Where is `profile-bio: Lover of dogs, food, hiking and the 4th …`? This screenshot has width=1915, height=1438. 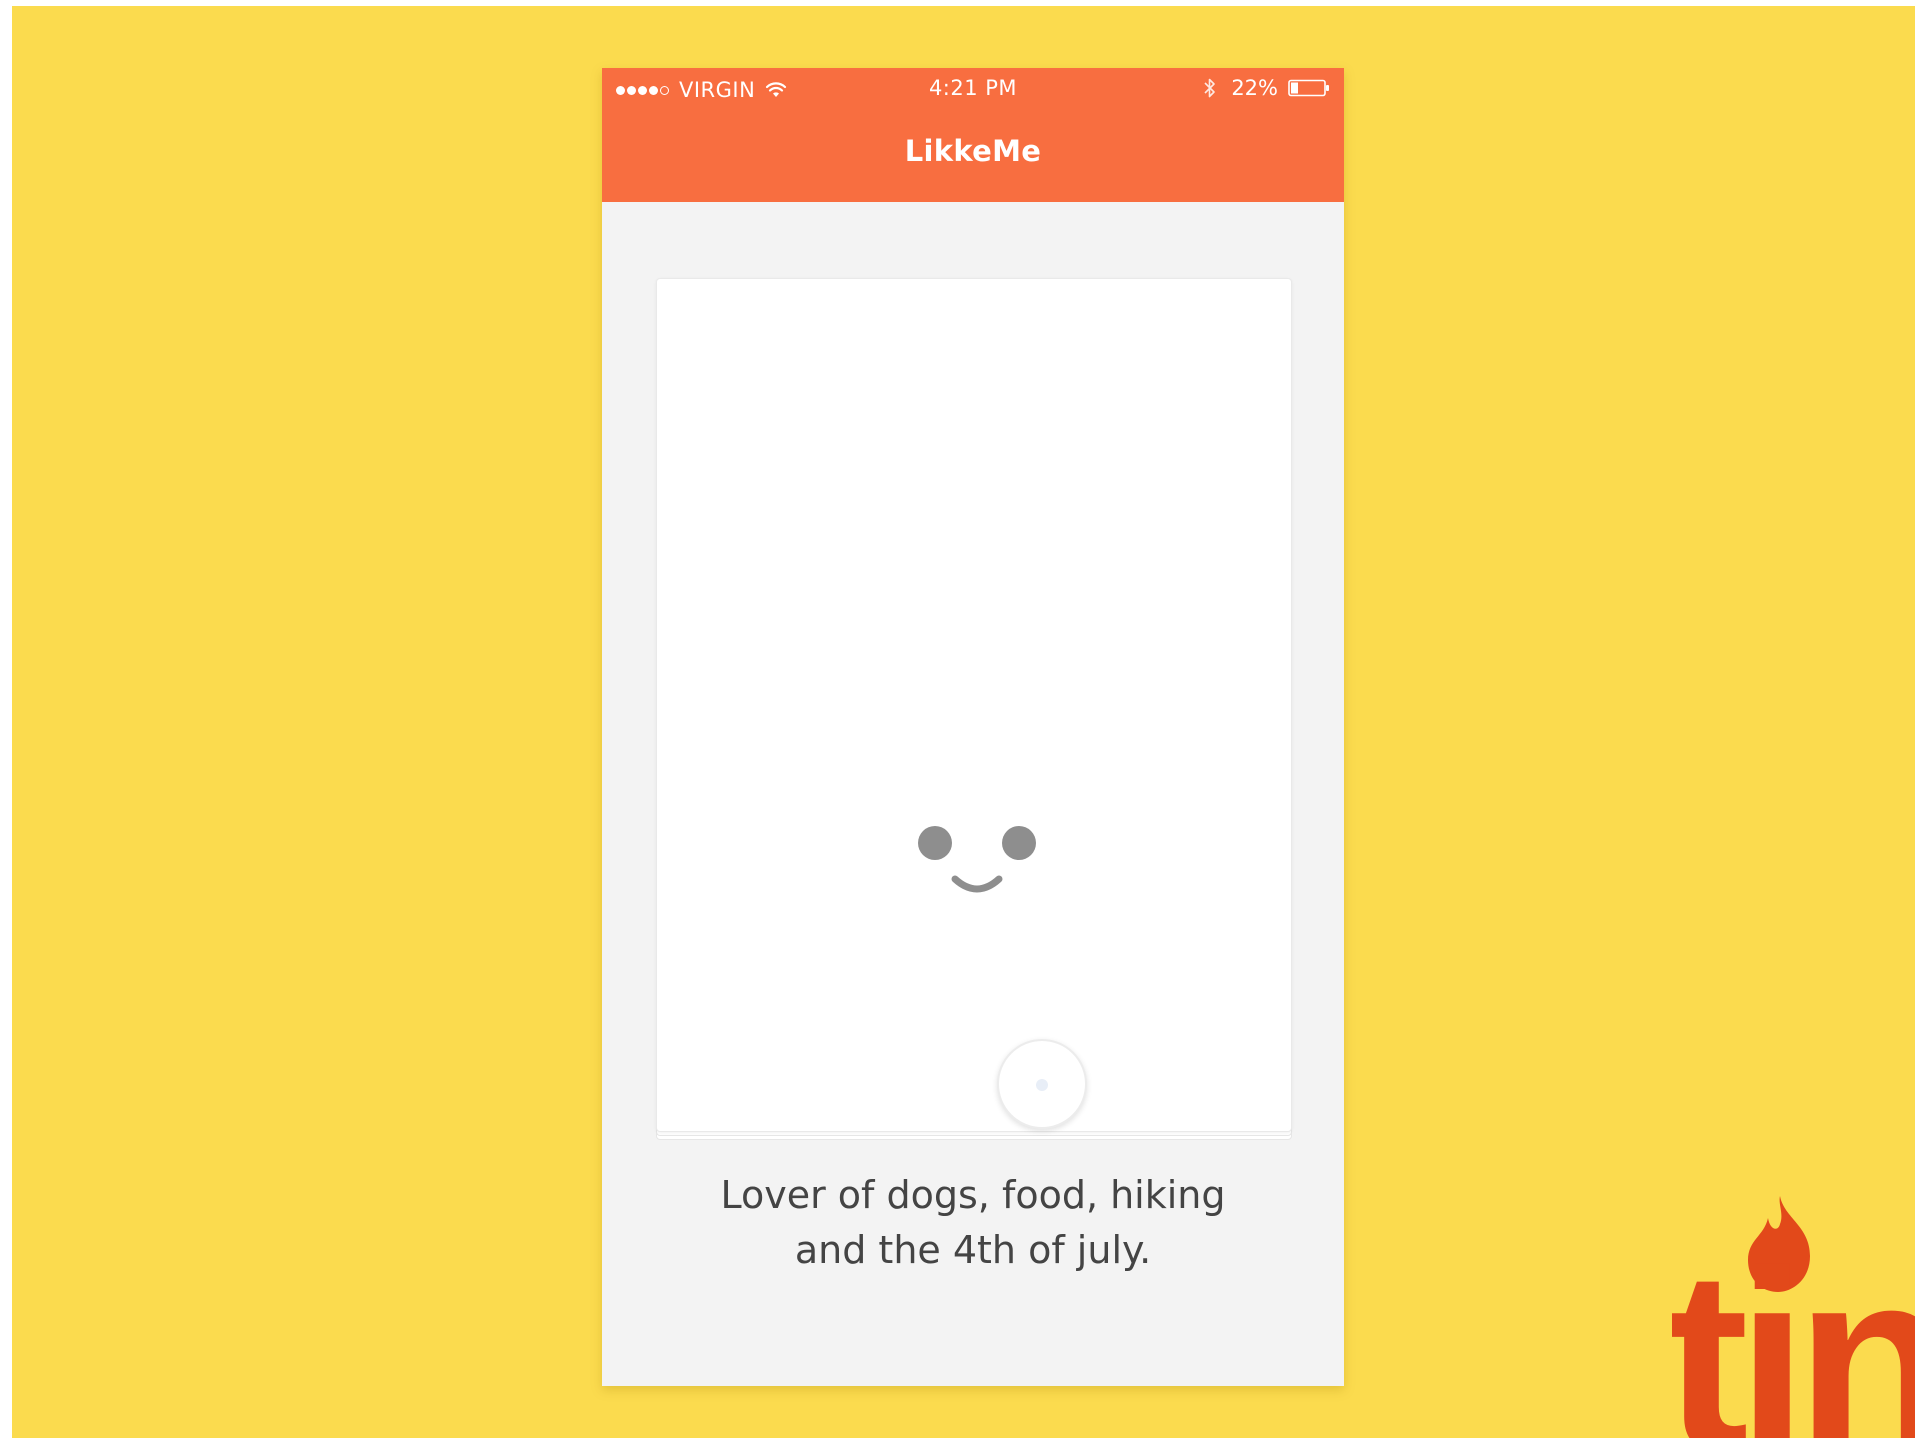 profile-bio: Lover of dogs, food, hiking and the 4th … is located at coordinates (973, 1223).